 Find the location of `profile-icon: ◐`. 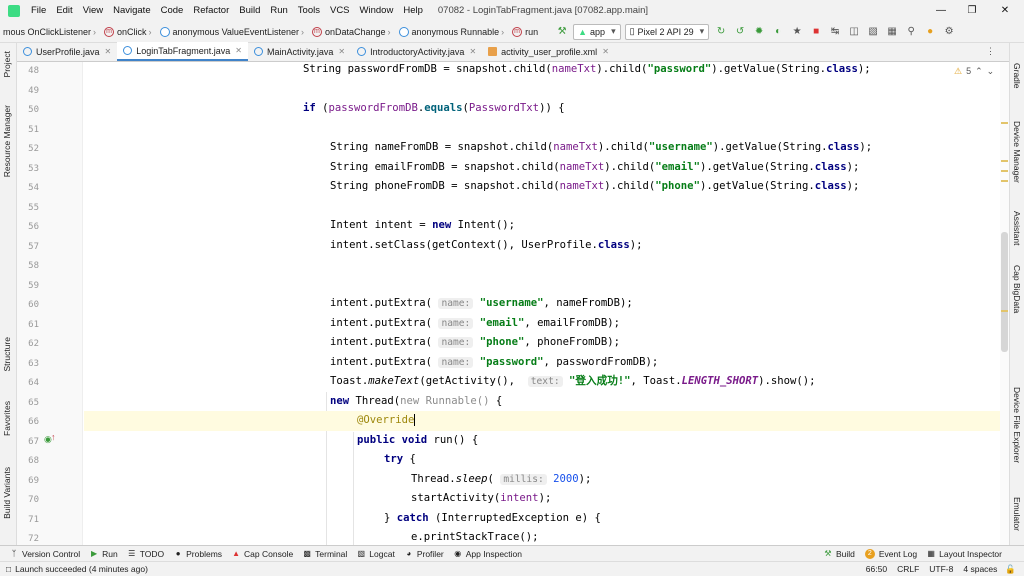

profile-icon: ◐ is located at coordinates (778, 32).